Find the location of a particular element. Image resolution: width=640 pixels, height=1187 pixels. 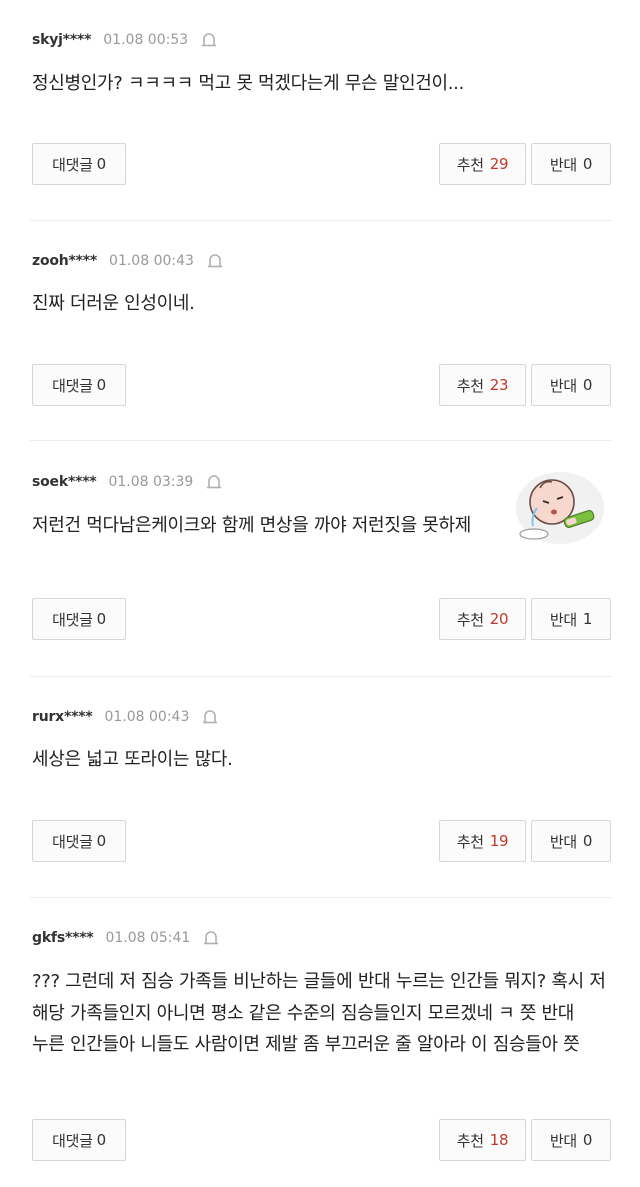

comment-meta: rurx**** 01.08 00:43 is located at coordinates (125, 717).